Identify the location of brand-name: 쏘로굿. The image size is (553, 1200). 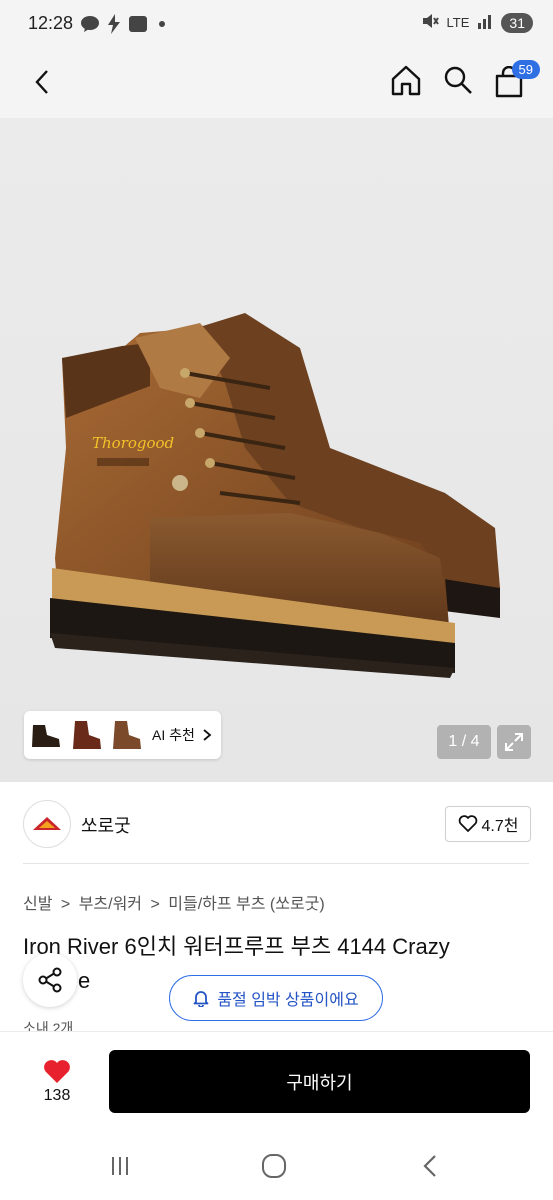
(106, 825).